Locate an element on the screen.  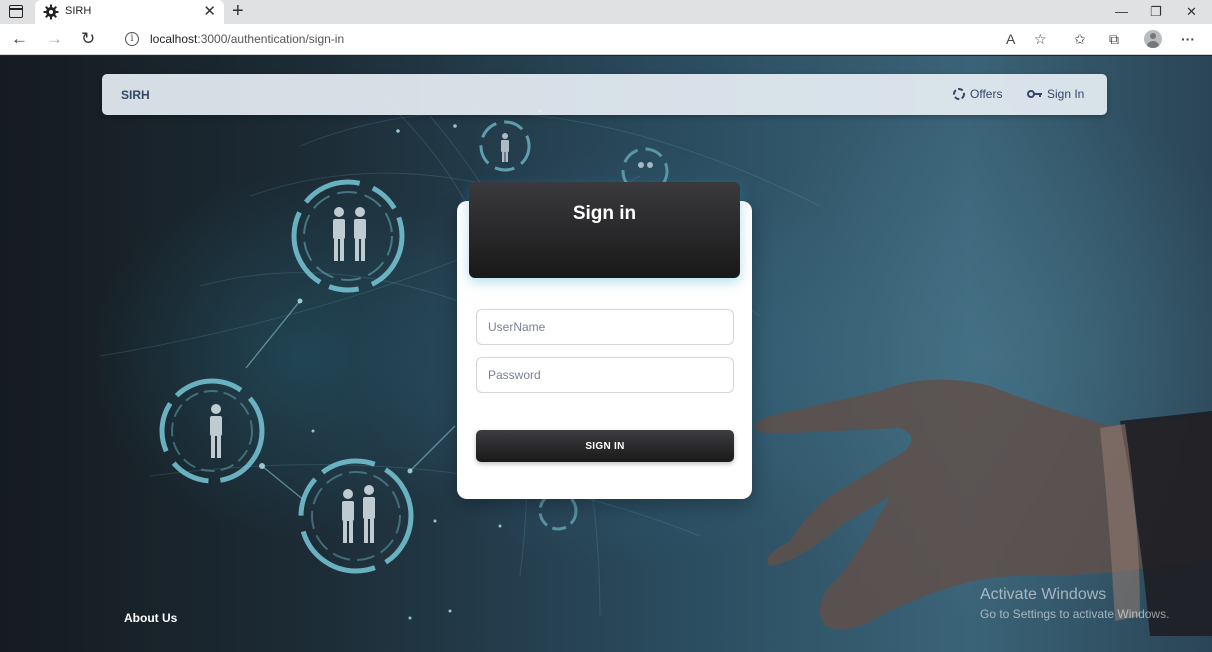
nav-link-offers: Offers is located at coordinates (977, 94).